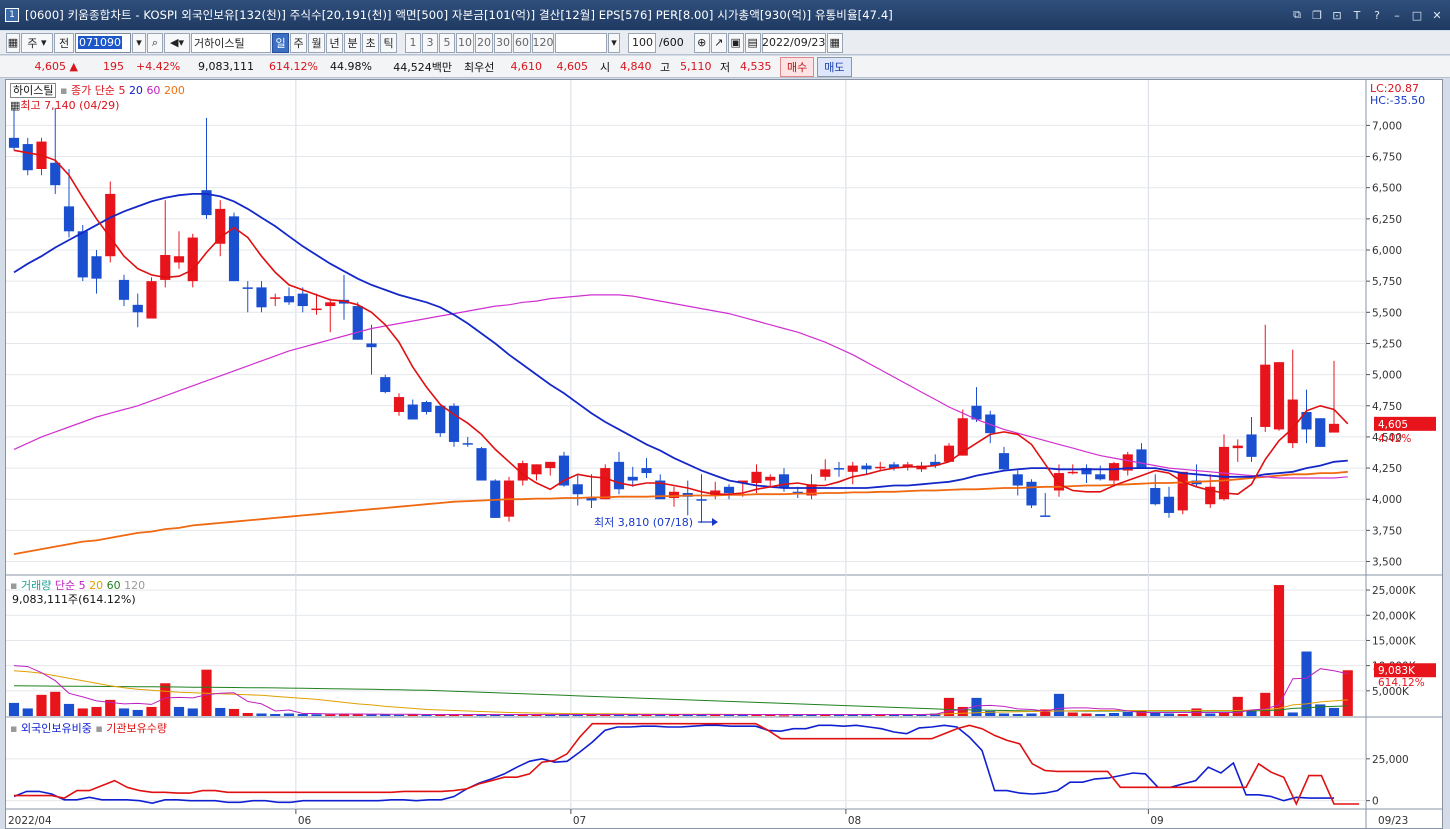 This screenshot has width=1450, height=829. What do you see at coordinates (1387, 220) in the screenshot?
I see `price-tick-label: 6,250` at bounding box center [1387, 220].